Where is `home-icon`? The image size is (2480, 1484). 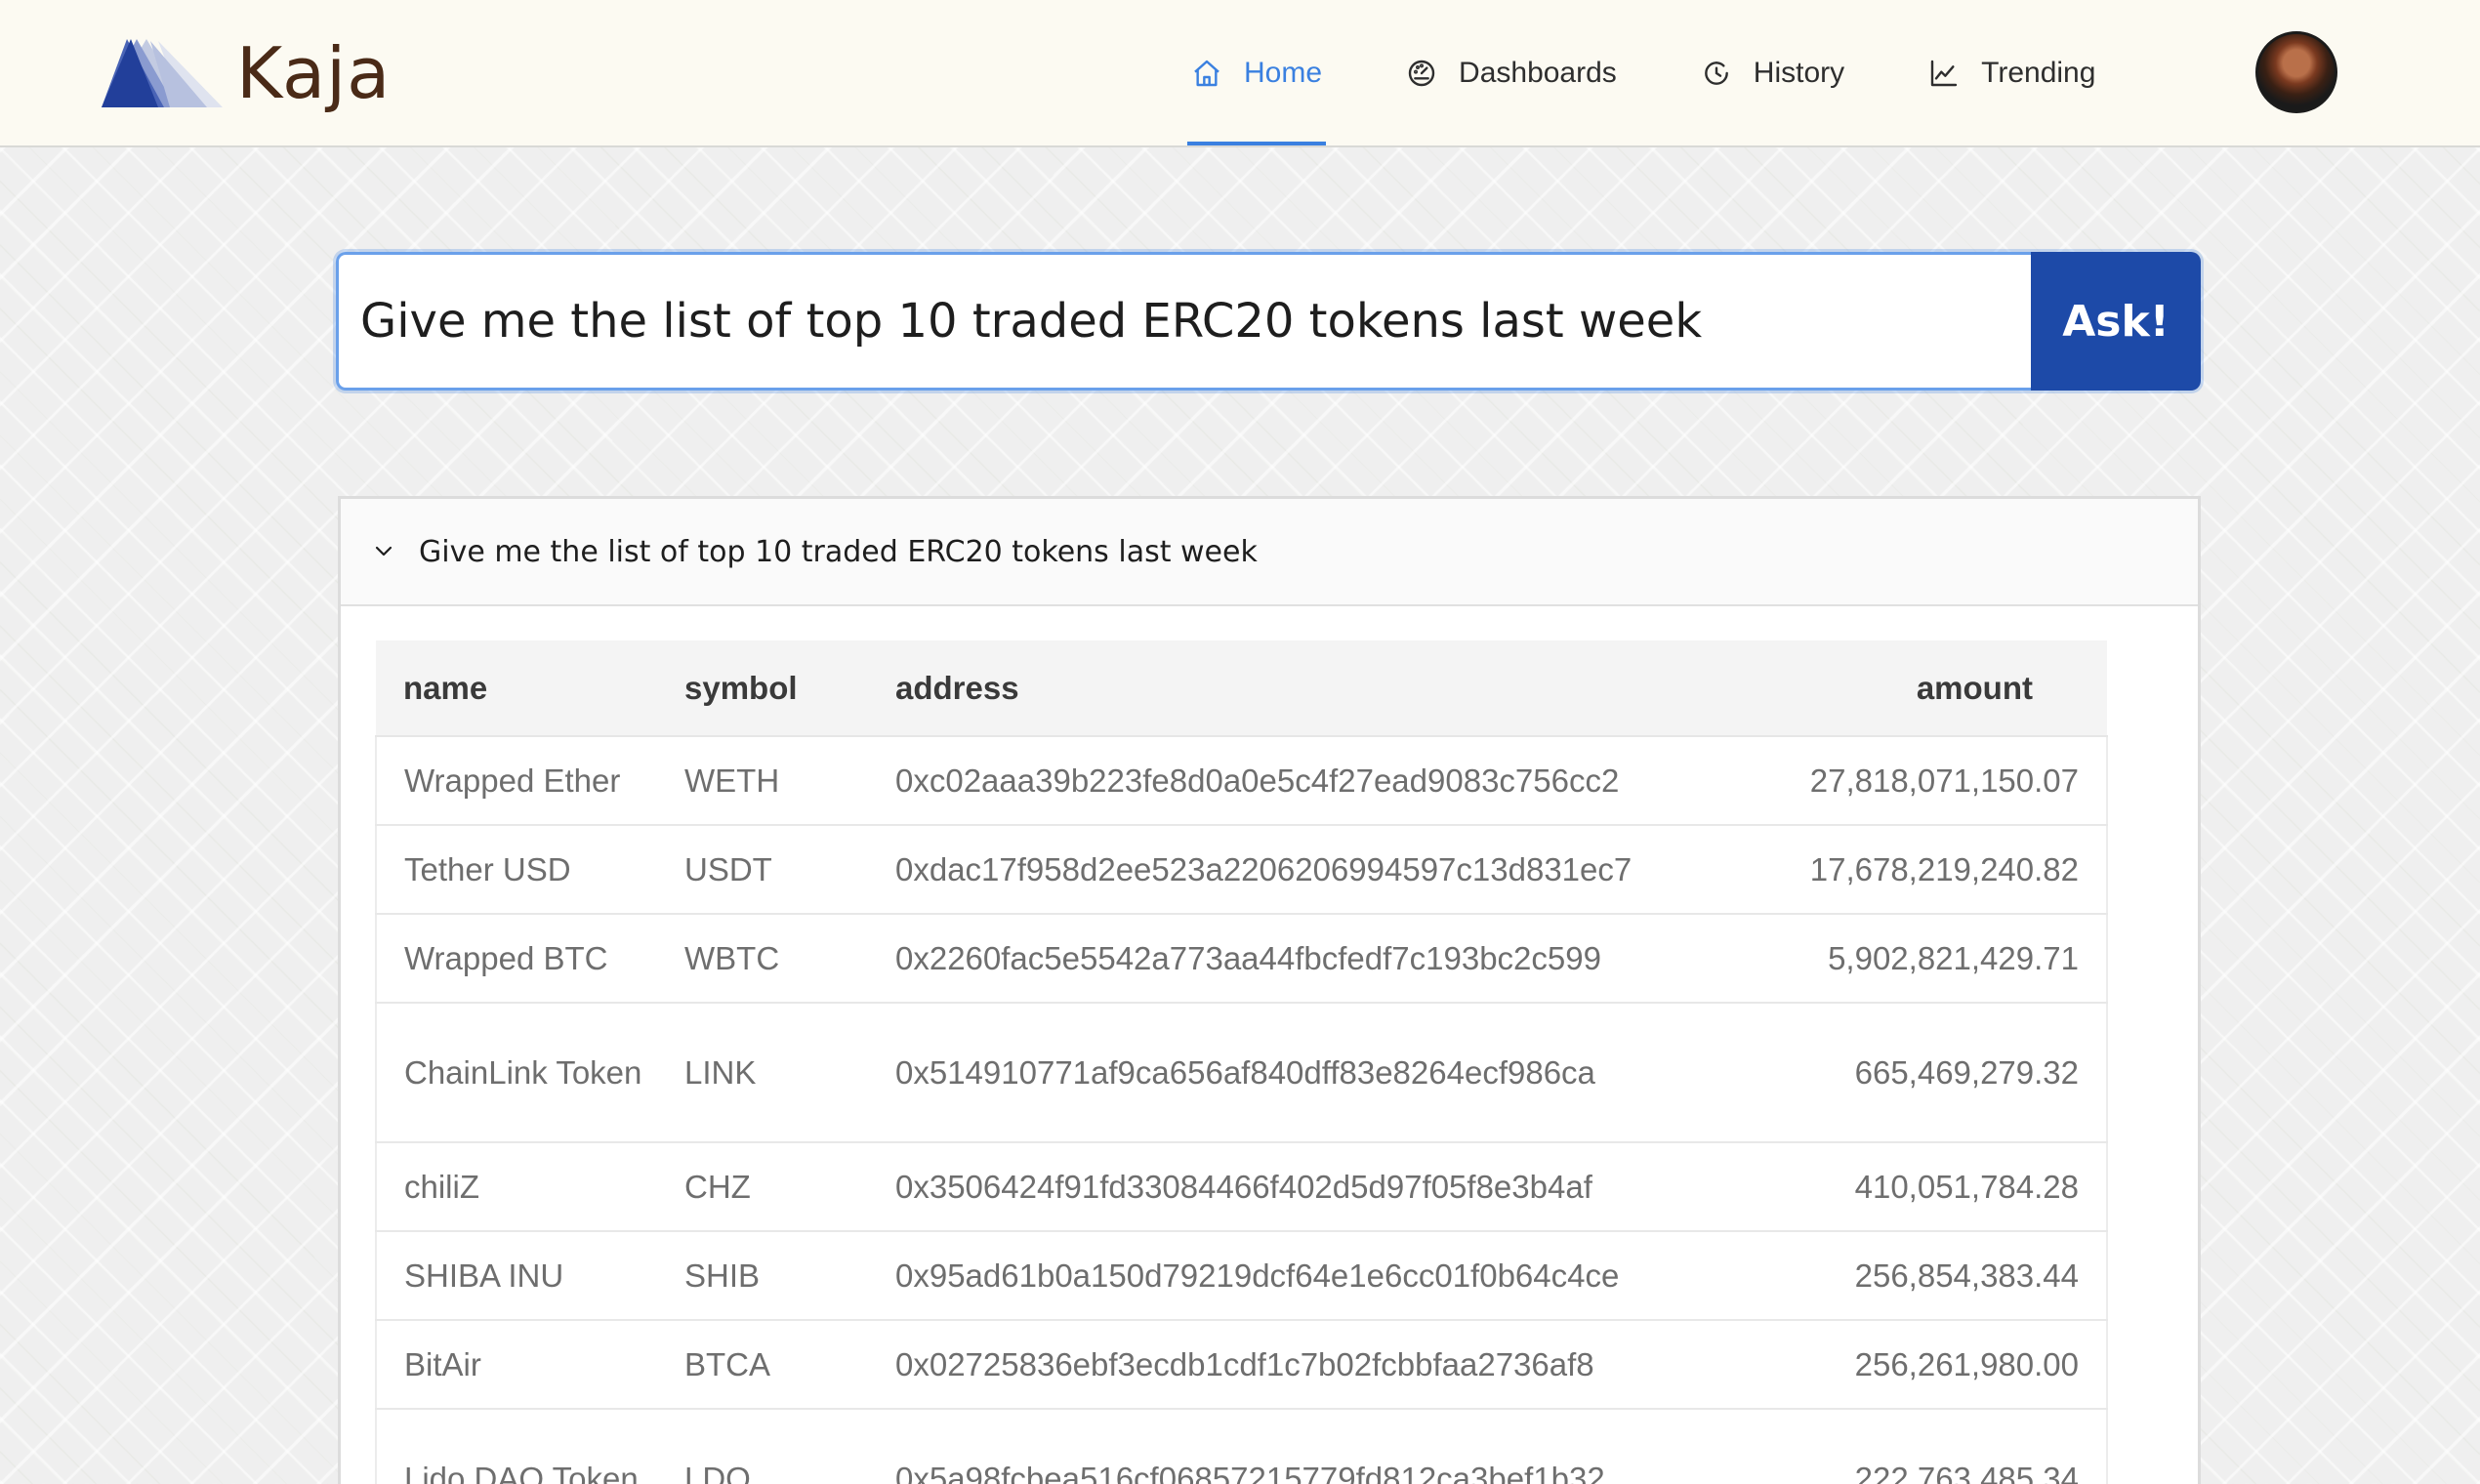
home-icon is located at coordinates (1206, 73).